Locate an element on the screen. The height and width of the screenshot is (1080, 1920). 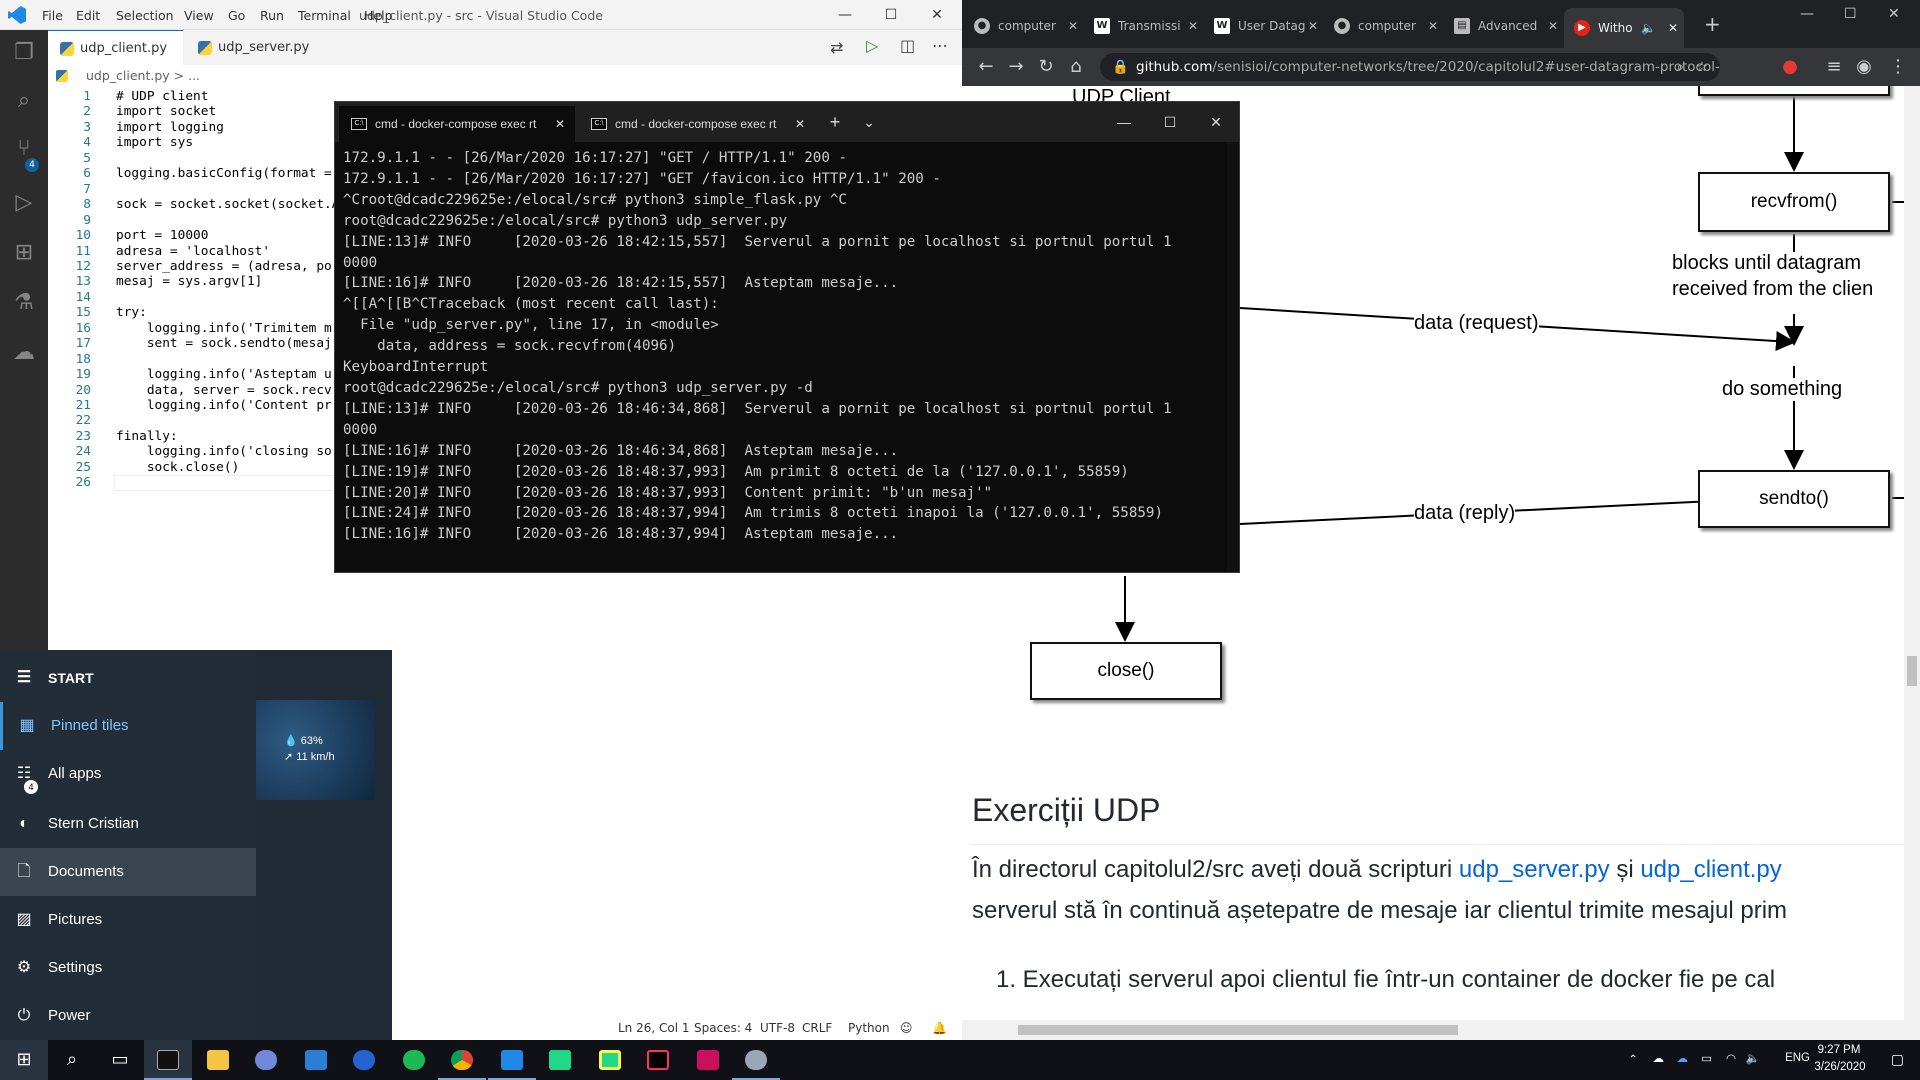
testing-icon: ⚗ is located at coordinates (24, 303).